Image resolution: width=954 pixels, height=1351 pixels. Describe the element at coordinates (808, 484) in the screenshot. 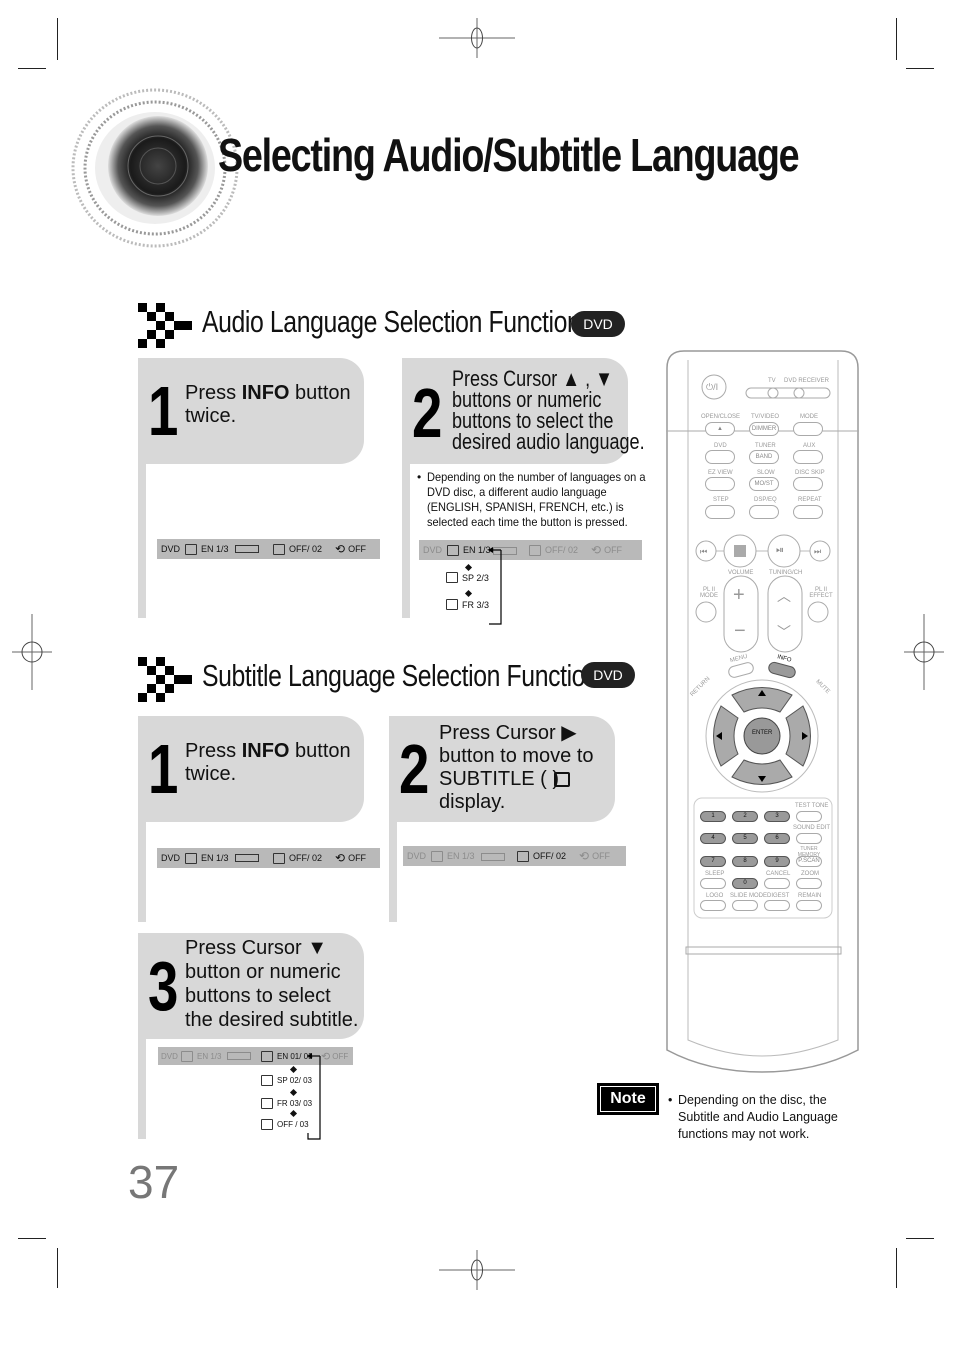

I see `disc-skip-button` at that location.